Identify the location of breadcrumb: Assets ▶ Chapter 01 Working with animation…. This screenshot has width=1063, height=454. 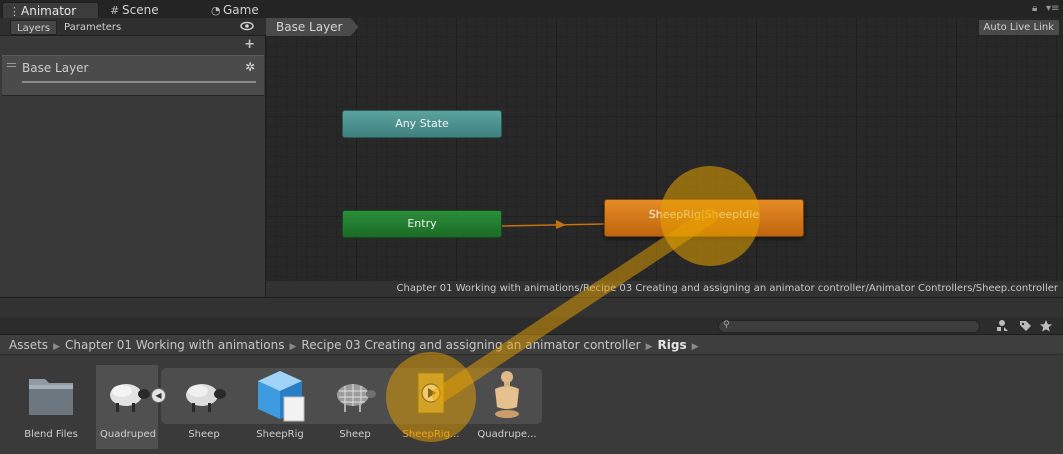
(531, 345).